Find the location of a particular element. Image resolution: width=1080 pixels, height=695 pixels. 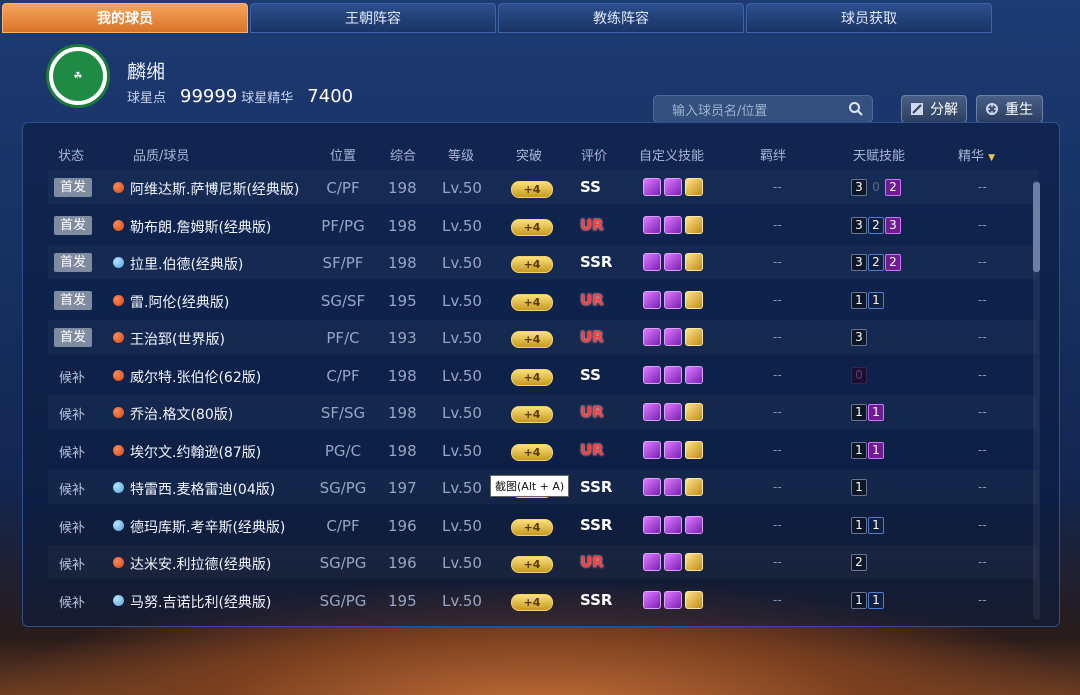

player-name: 威尔特.张伯伦(62版) is located at coordinates (195, 377).